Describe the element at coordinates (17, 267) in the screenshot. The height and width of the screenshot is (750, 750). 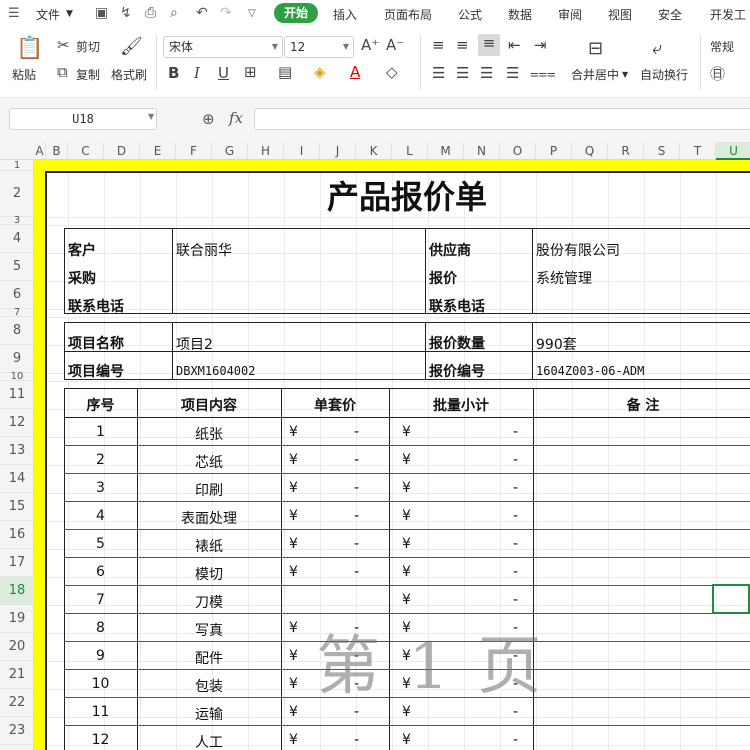
I see `row-header-5: 5` at that location.